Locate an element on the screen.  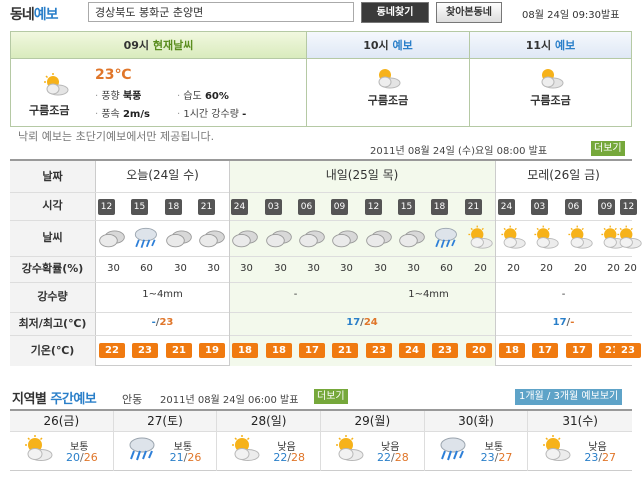
weekly-title-accent: 주간예보 is located at coordinates (73, 399).